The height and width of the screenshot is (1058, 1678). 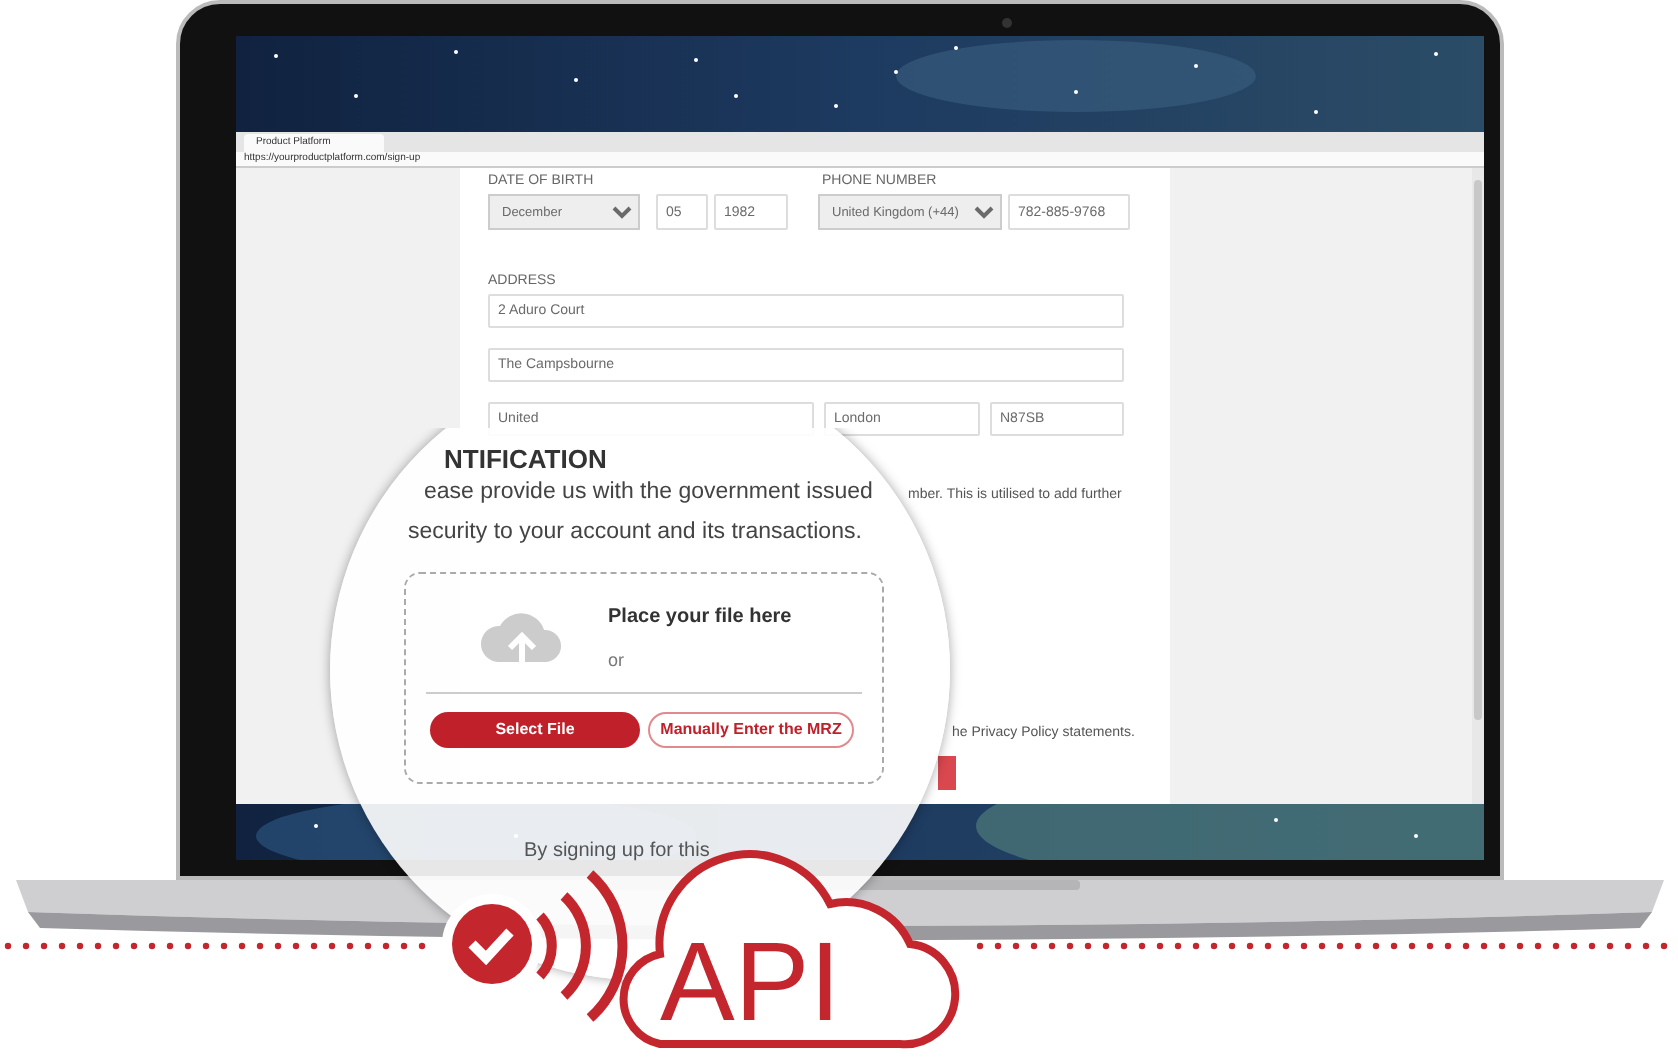 What do you see at coordinates (1007, 23) in the screenshot?
I see `camera-icon` at bounding box center [1007, 23].